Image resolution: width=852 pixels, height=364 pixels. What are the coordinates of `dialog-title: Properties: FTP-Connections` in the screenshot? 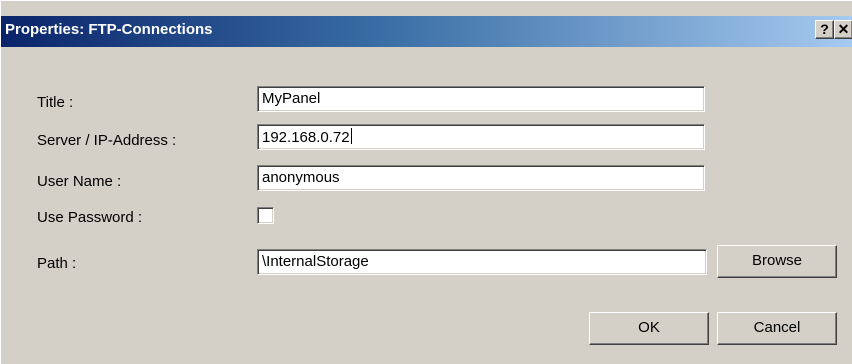 It's located at (109, 29).